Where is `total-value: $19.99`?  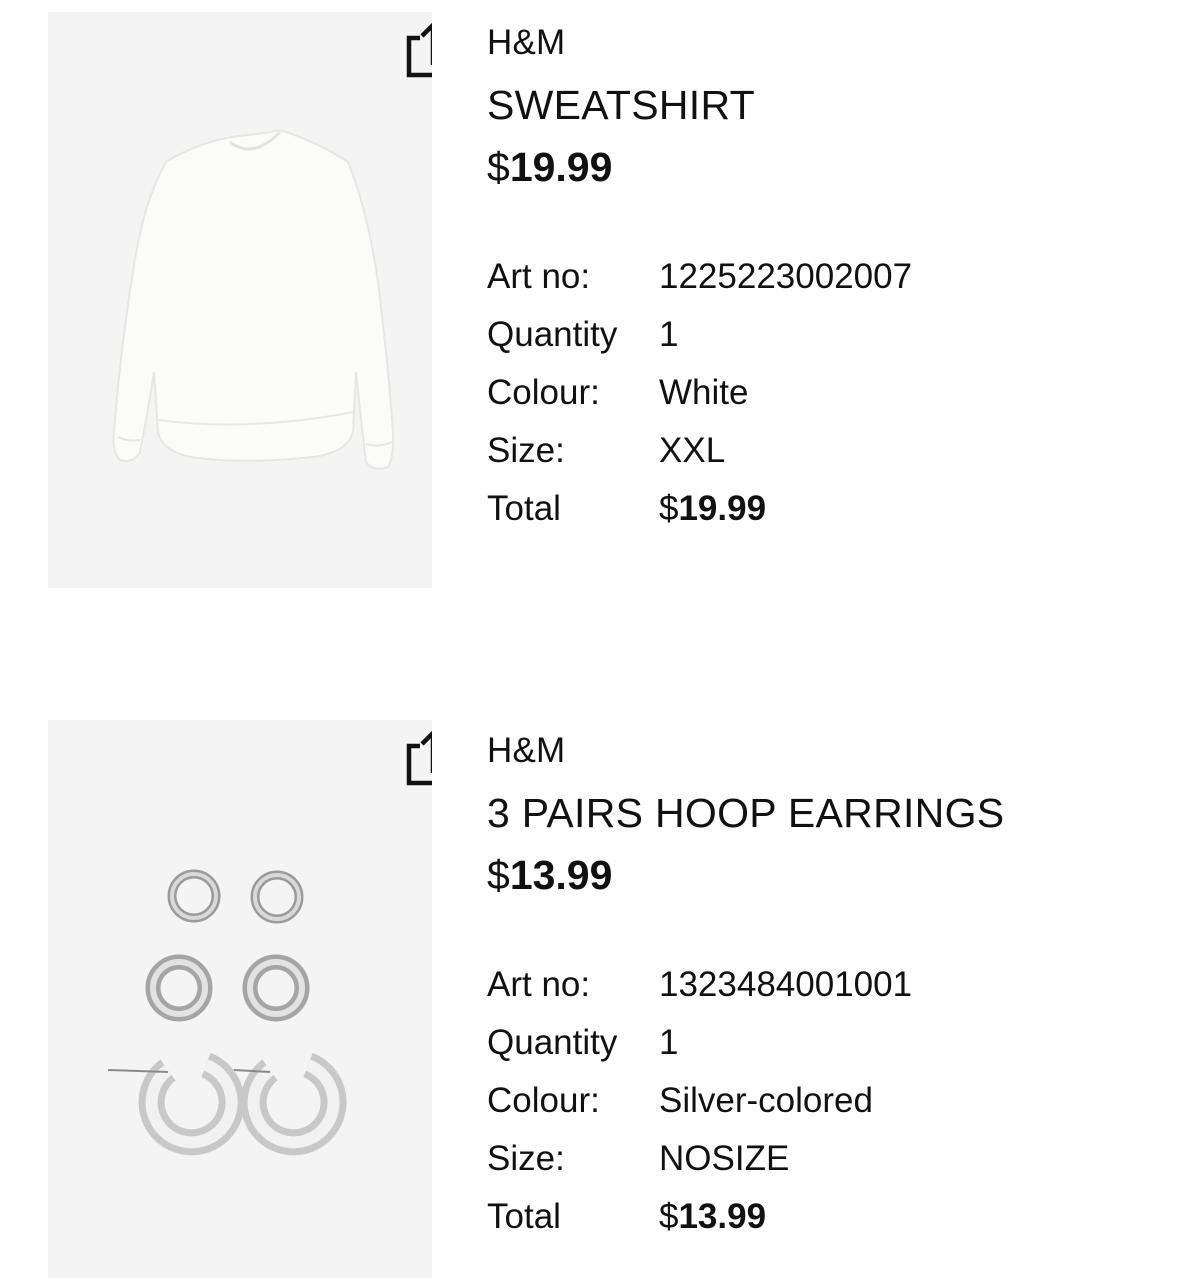 total-value: $19.99 is located at coordinates (913, 509).